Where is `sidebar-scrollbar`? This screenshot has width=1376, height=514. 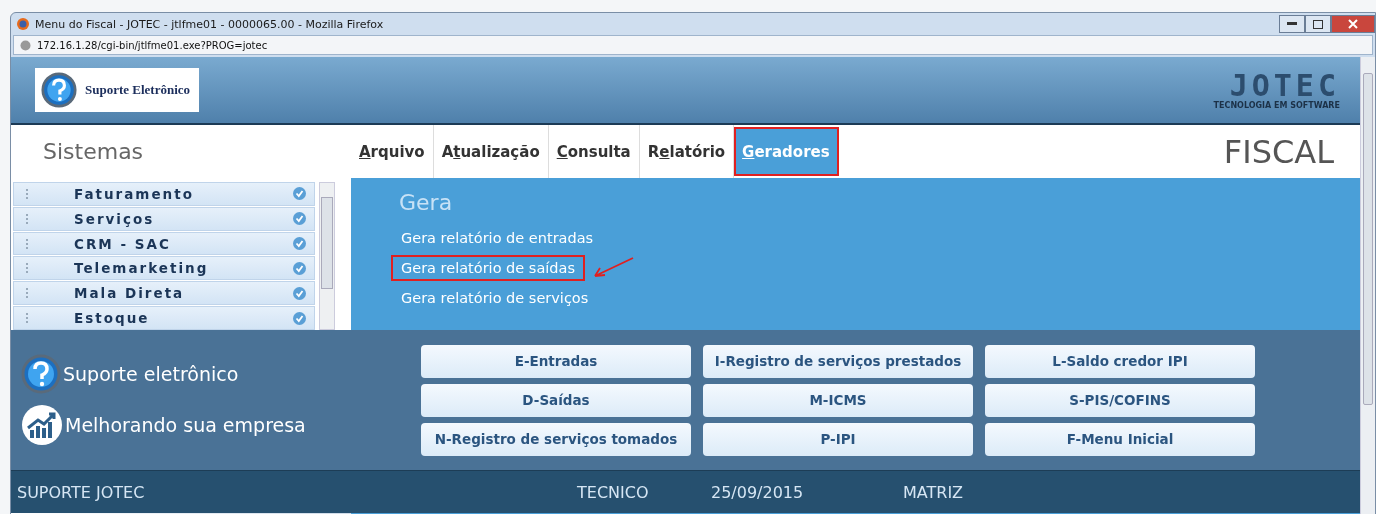 sidebar-scrollbar is located at coordinates (327, 256).